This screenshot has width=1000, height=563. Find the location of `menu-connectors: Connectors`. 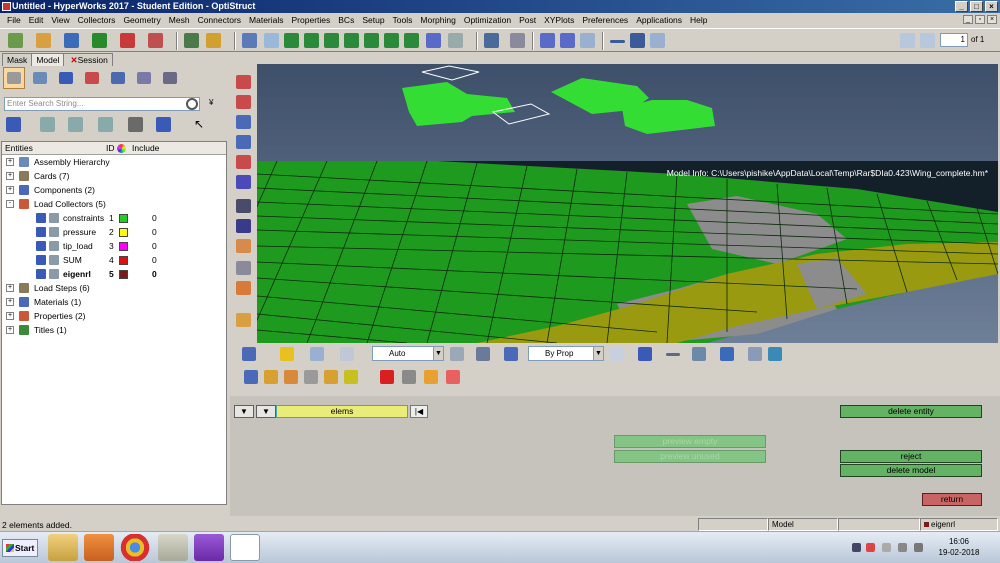

menu-connectors: Connectors is located at coordinates (219, 20).